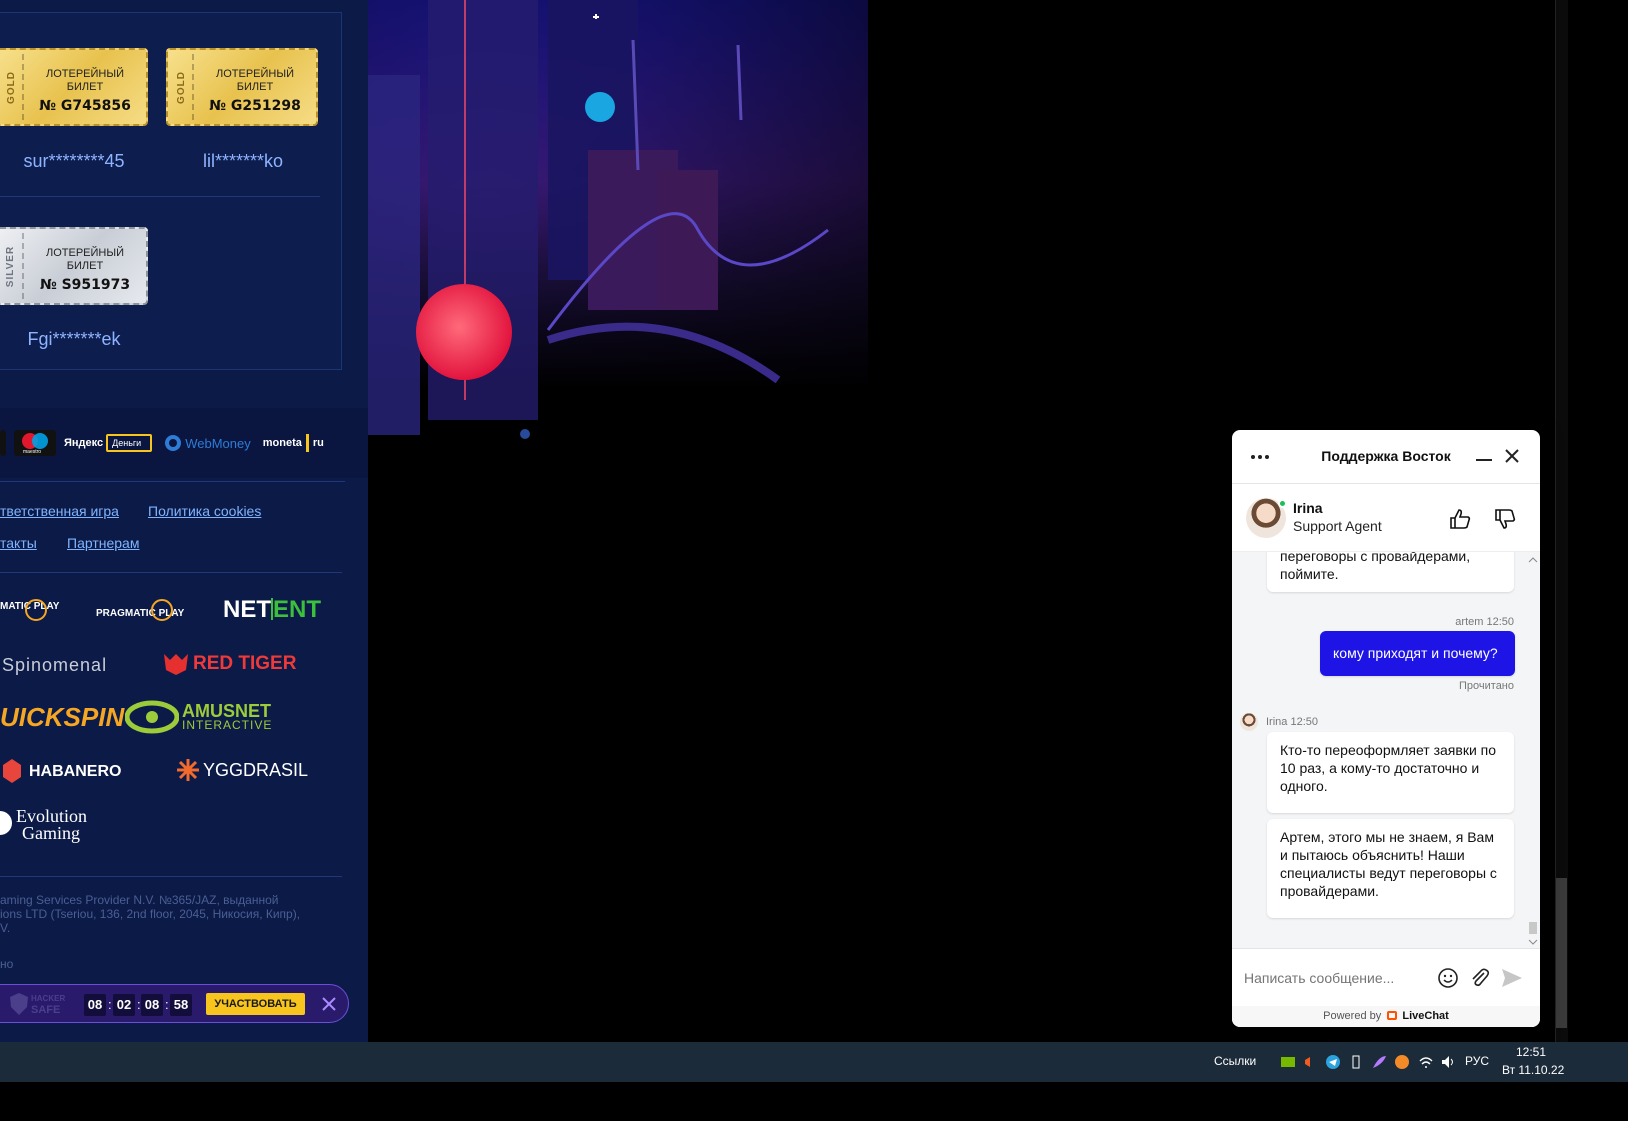  What do you see at coordinates (6, 823) in the screenshot?
I see `evolution-icon` at bounding box center [6, 823].